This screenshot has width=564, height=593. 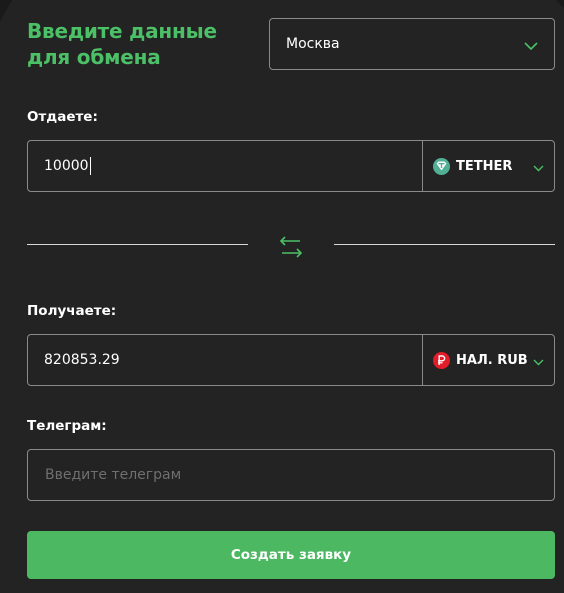 I want to click on tether-icon, so click(x=441, y=166).